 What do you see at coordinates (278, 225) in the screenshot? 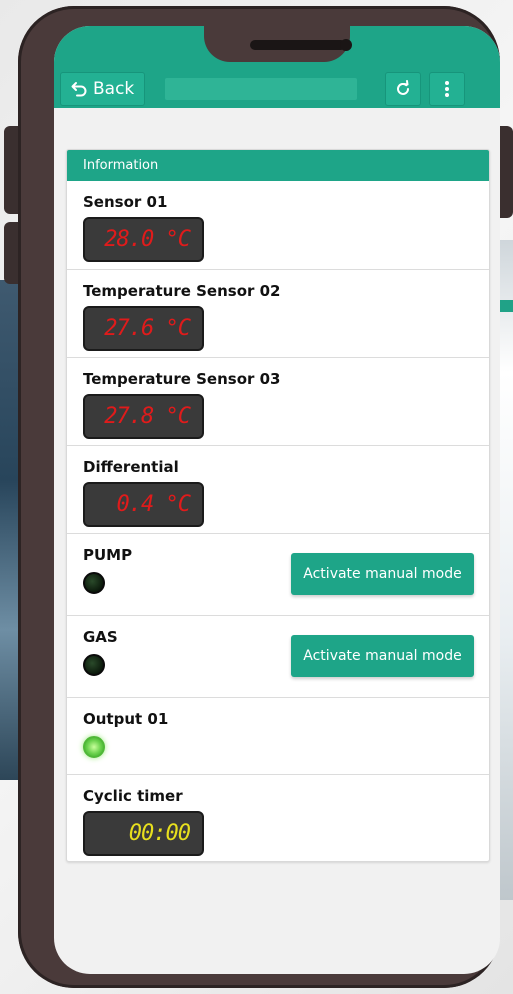
I see `sensor-row: Sensor 01 28.0 °C` at bounding box center [278, 225].